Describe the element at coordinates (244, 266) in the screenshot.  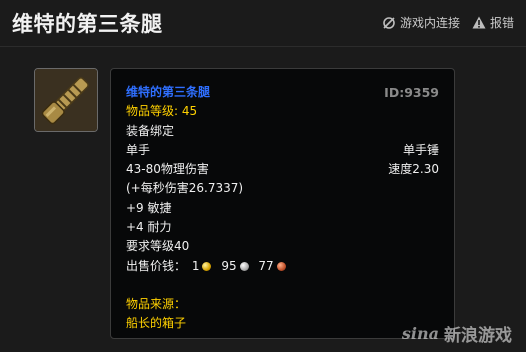
I see `silver-coin-icon` at that location.